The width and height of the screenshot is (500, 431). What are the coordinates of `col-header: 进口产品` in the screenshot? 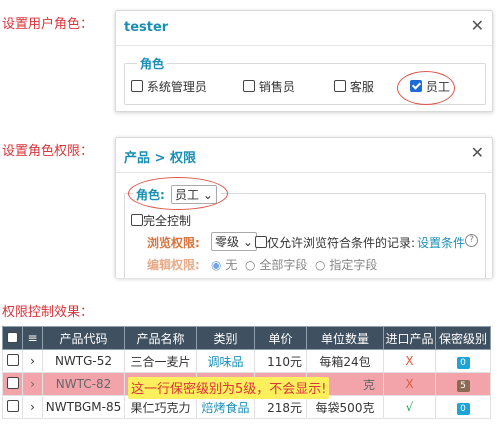 It's located at (409, 338).